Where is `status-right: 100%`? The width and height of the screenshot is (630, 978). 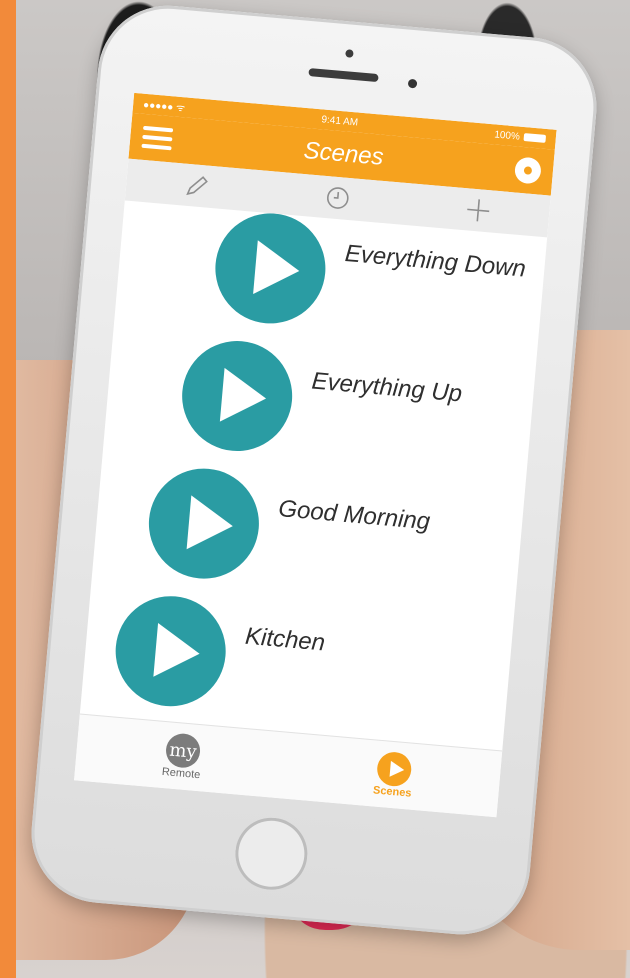
status-right: 100% is located at coordinates (520, 136).